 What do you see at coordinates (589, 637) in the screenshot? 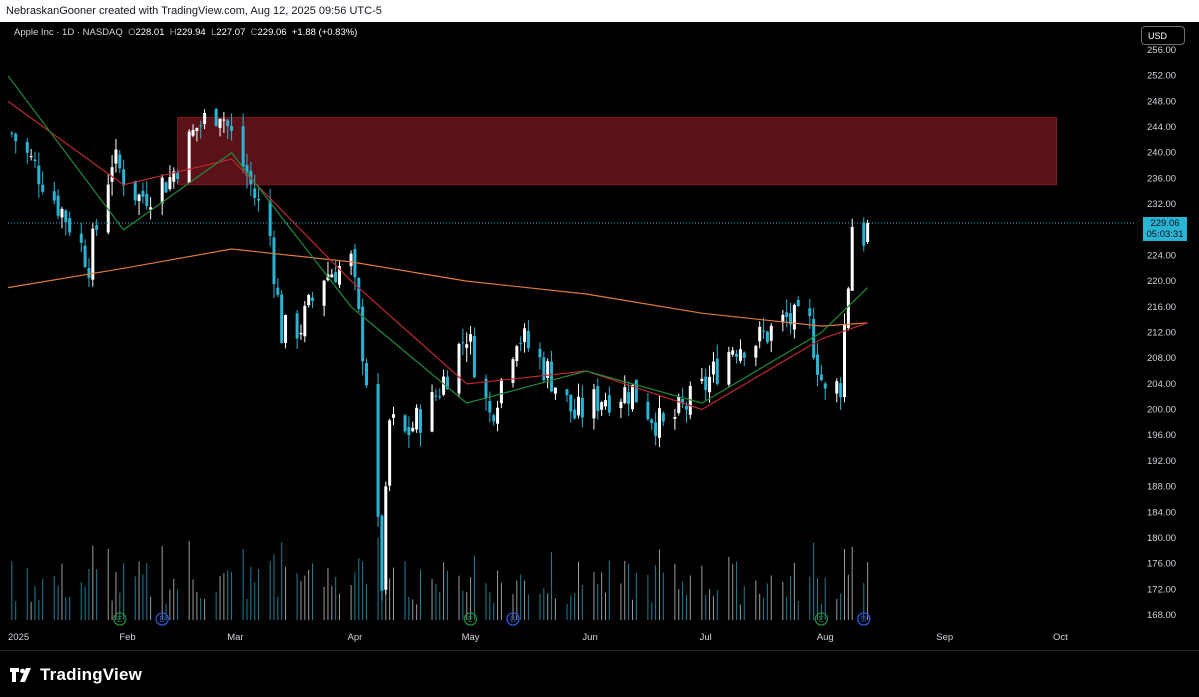
I see `x-axis-tick-label: Jun` at bounding box center [589, 637].